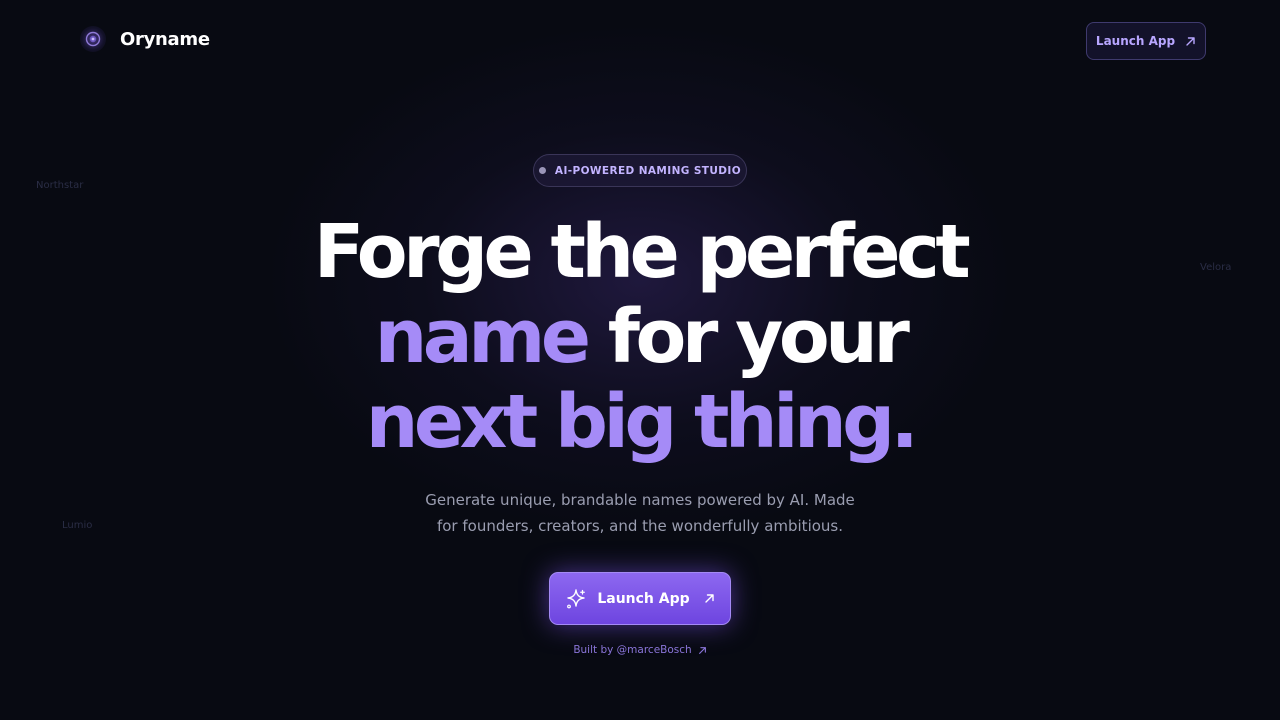 The height and width of the screenshot is (720, 1280). I want to click on brand-name: Oryname, so click(165, 39).